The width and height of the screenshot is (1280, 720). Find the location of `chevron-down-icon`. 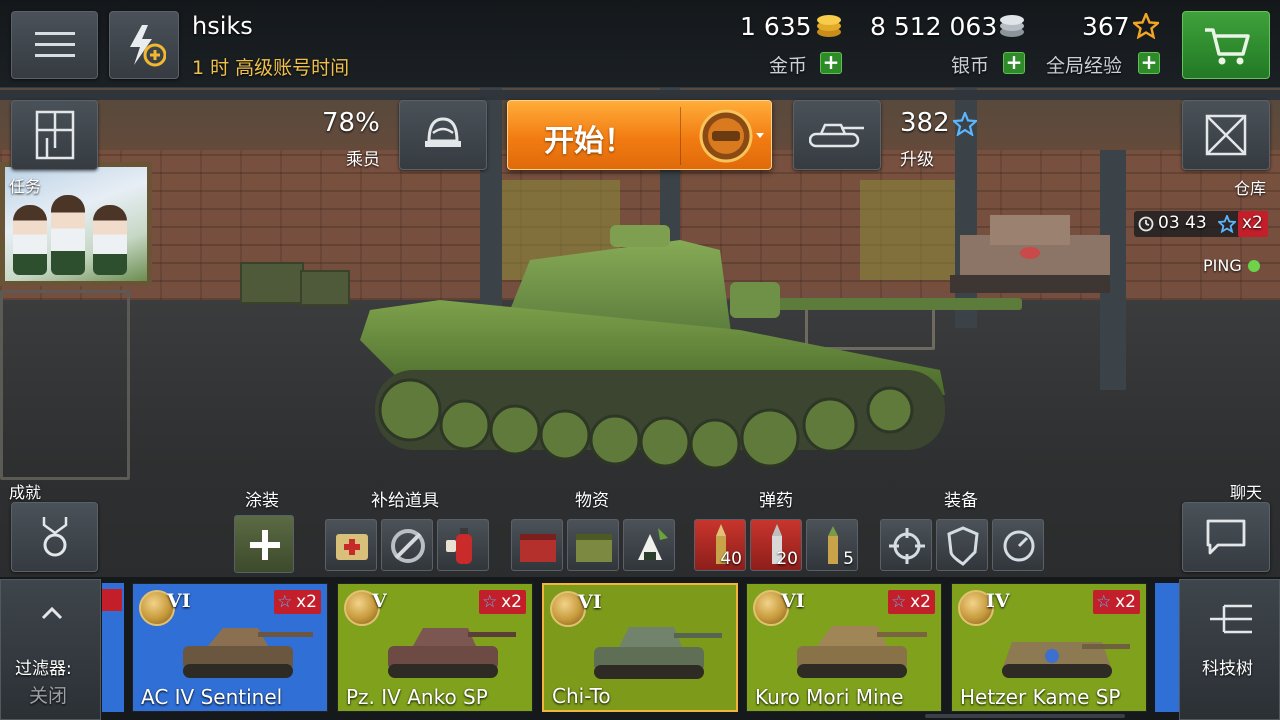

chevron-down-icon is located at coordinates (760, 135).